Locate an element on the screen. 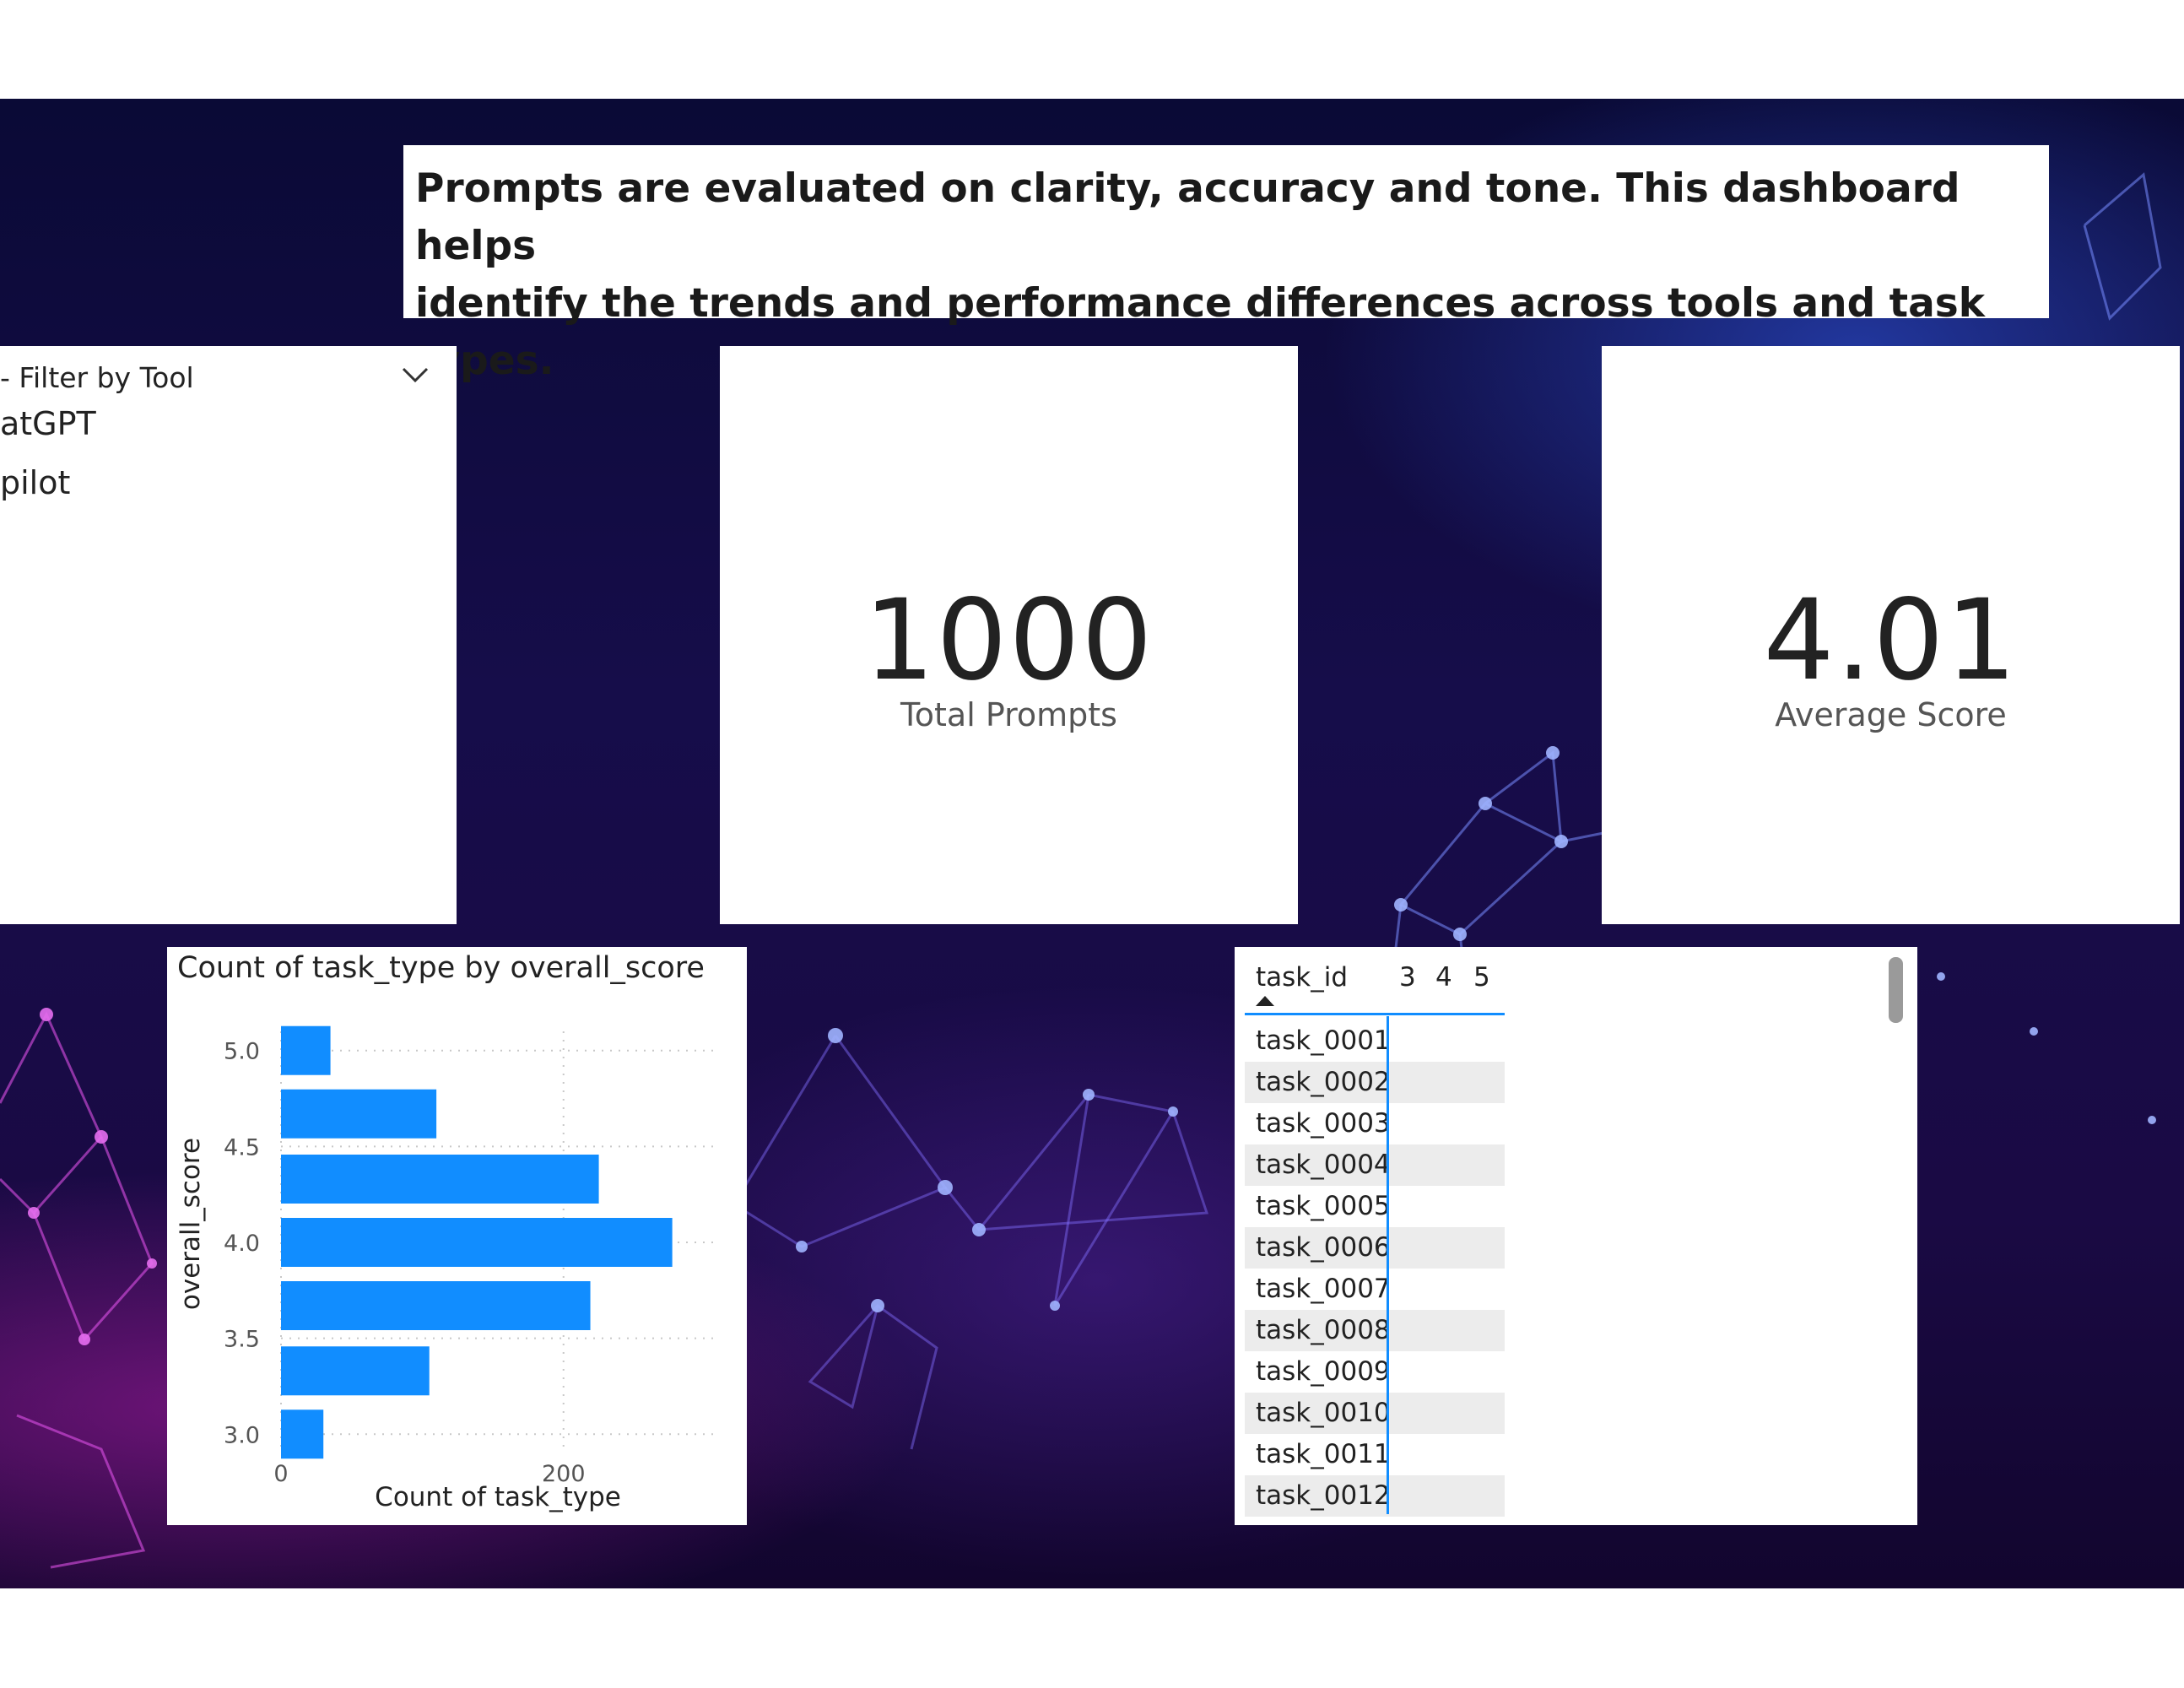 The height and width of the screenshot is (1688, 2184). table-row: task_0002 is located at coordinates (1375, 1082).